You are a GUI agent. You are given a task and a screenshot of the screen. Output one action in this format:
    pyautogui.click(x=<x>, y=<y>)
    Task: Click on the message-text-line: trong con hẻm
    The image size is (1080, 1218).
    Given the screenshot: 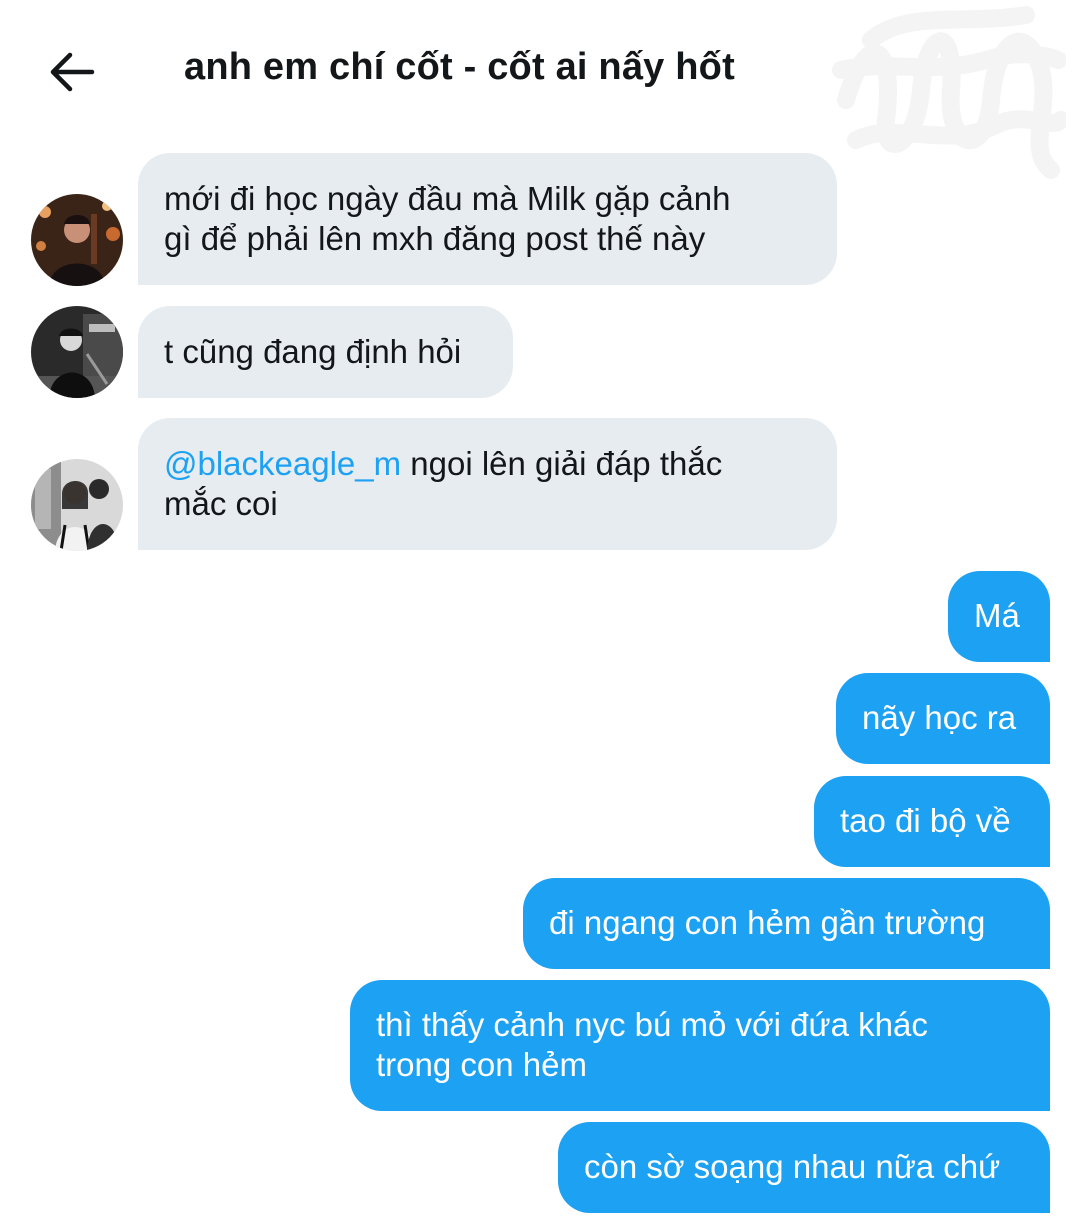 What is the action you would take?
    pyautogui.click(x=481, y=1064)
    